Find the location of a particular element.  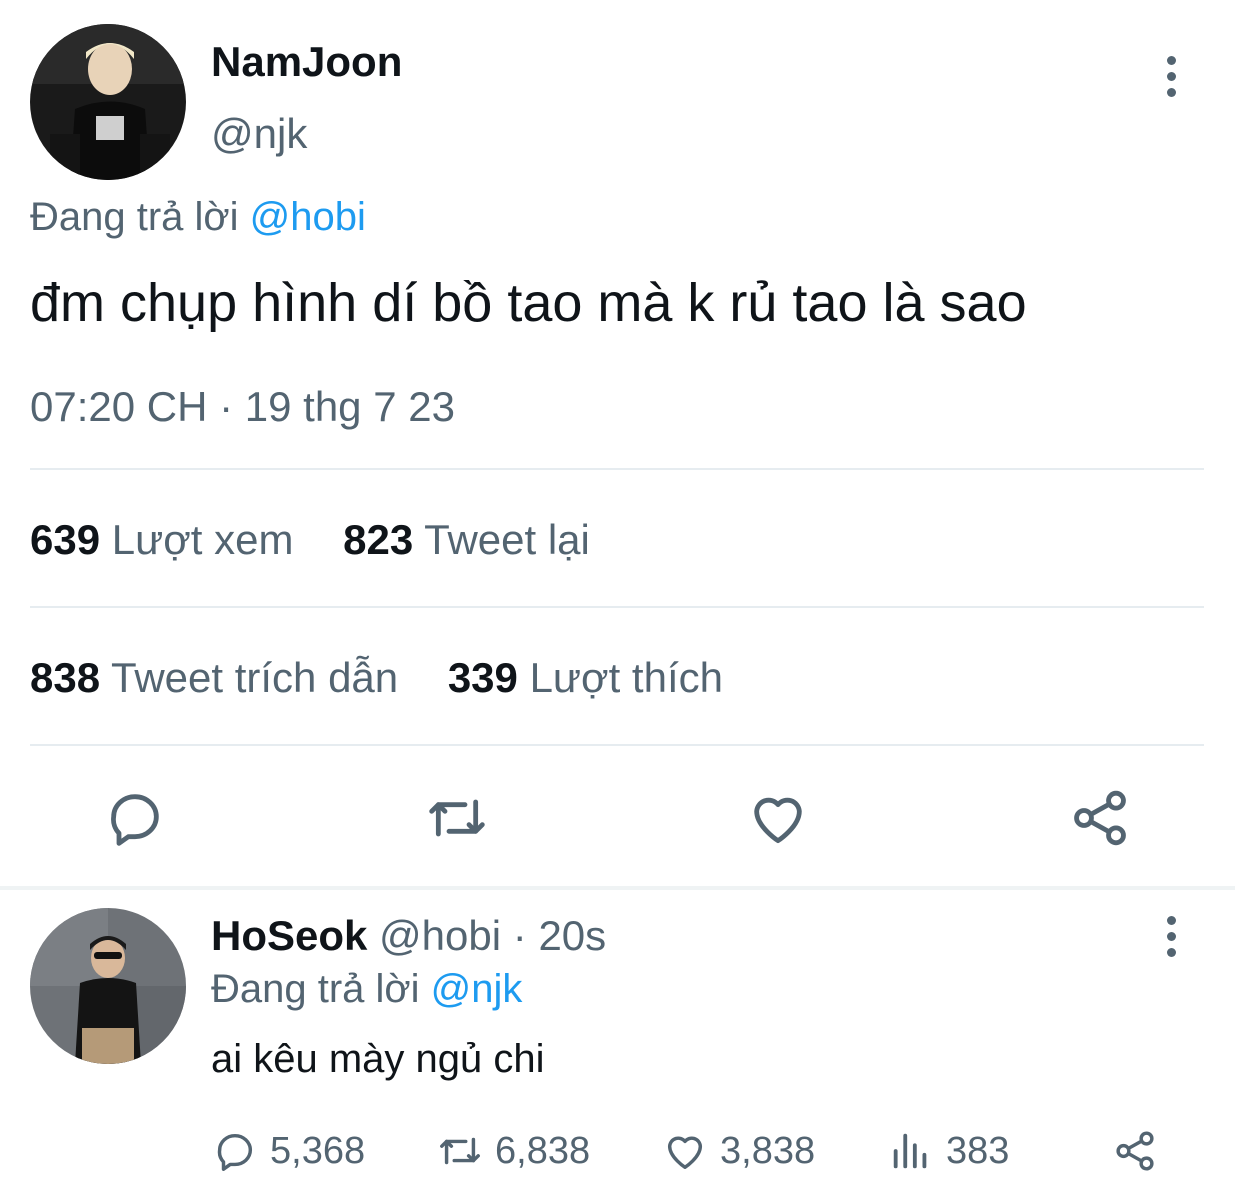

reply-author-name: HoSeok is located at coordinates (289, 935).